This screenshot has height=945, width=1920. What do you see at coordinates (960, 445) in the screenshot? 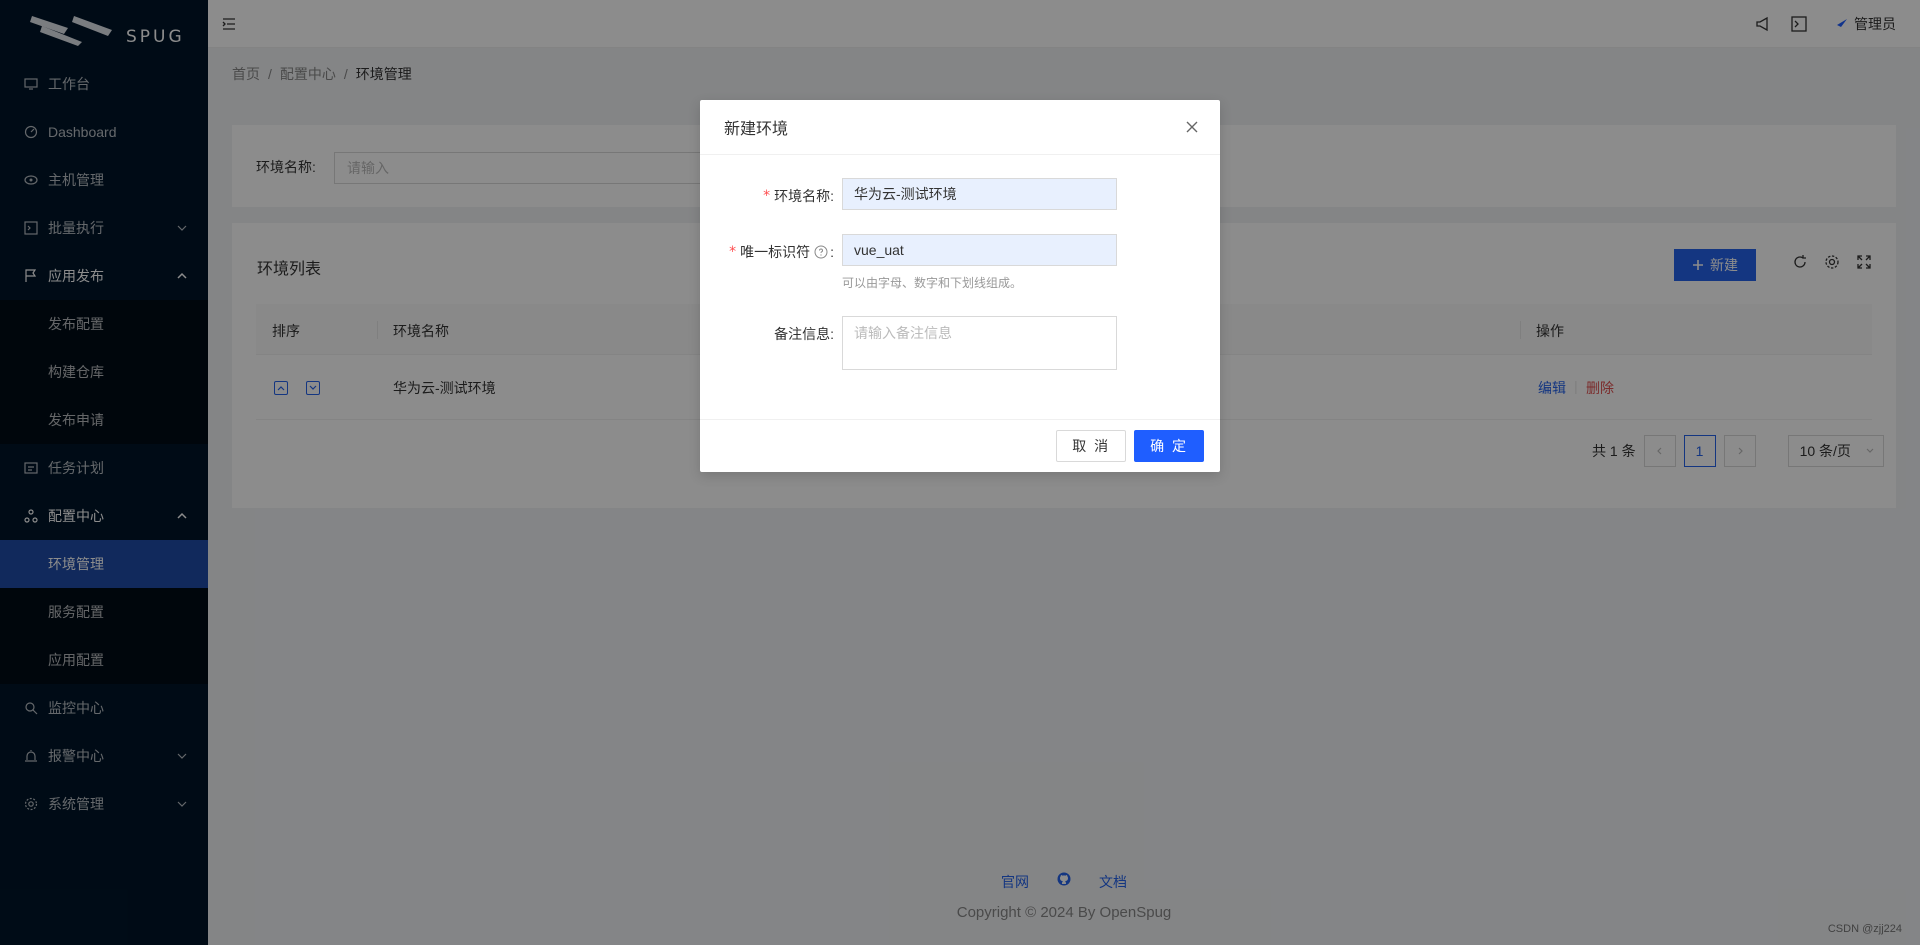
I see `modal-footer: 取 消 确 定` at bounding box center [960, 445].